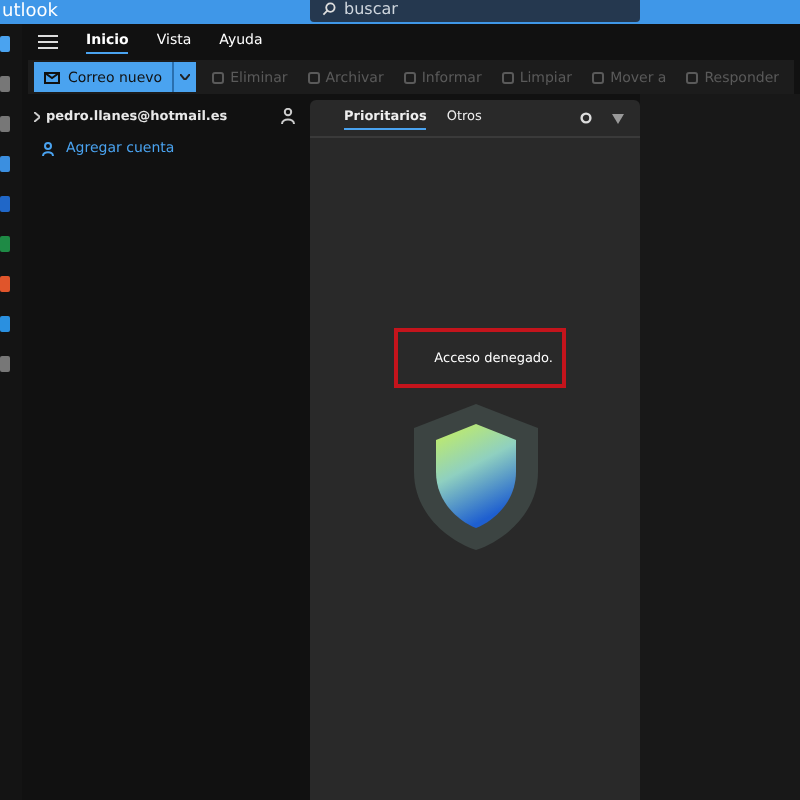 Image resolution: width=800 pixels, height=800 pixels. I want to click on add-person-icon, so click(49, 148).